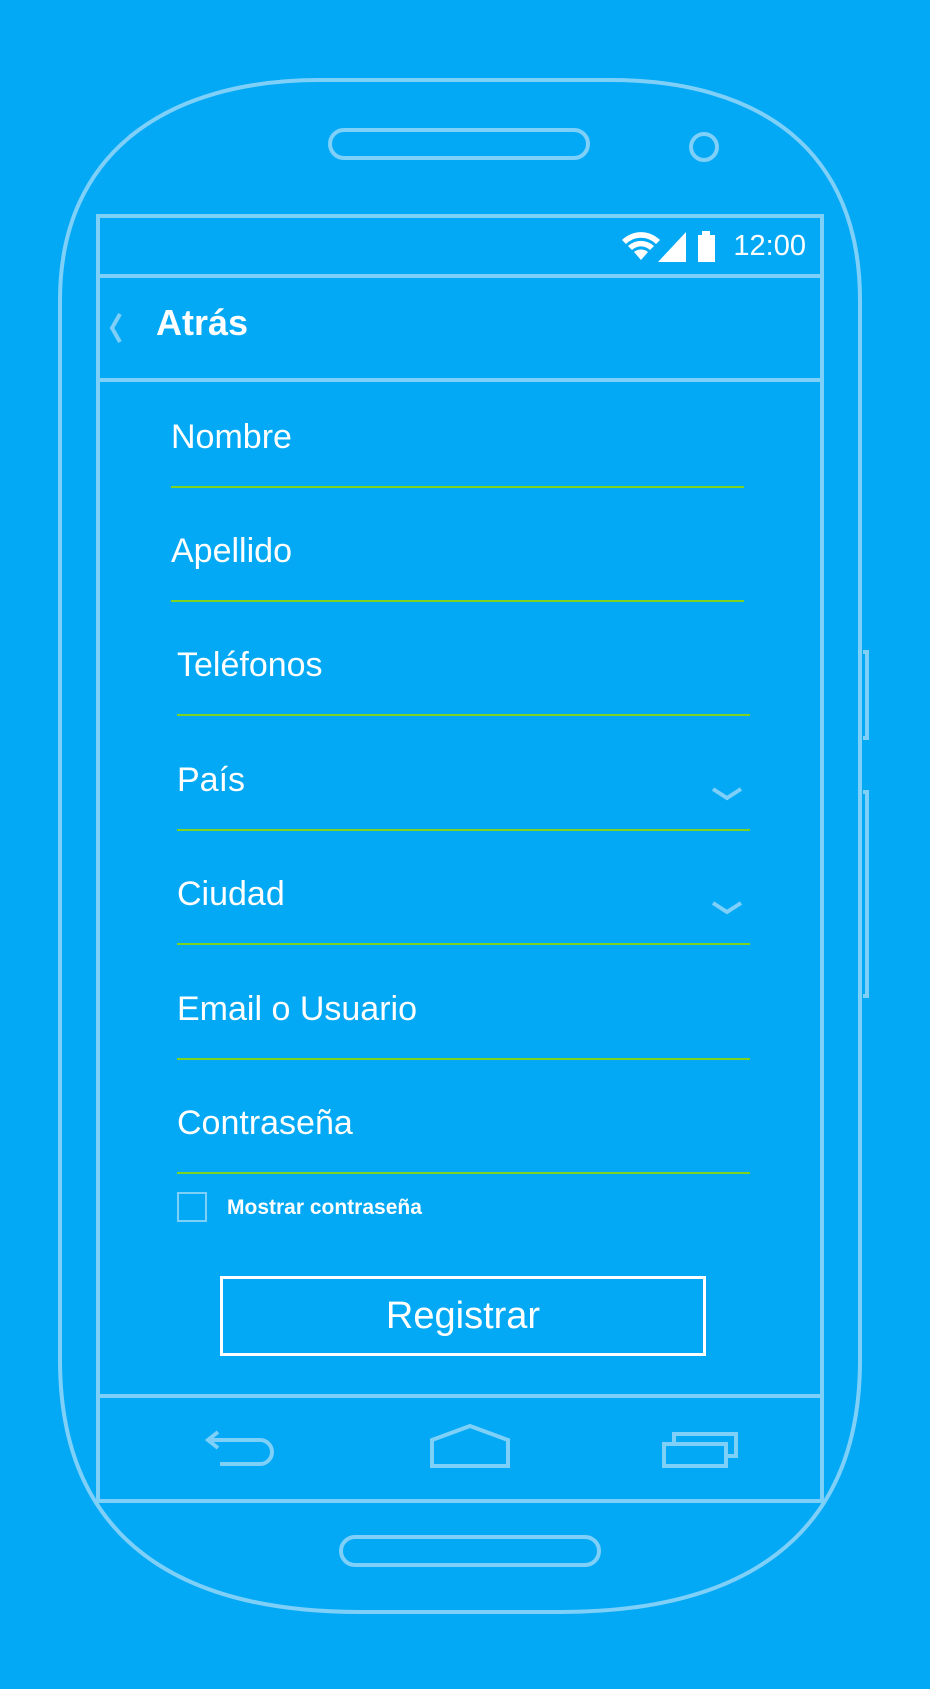  What do you see at coordinates (297, 1009) in the screenshot?
I see `email-username-label: Email o Usuario` at bounding box center [297, 1009].